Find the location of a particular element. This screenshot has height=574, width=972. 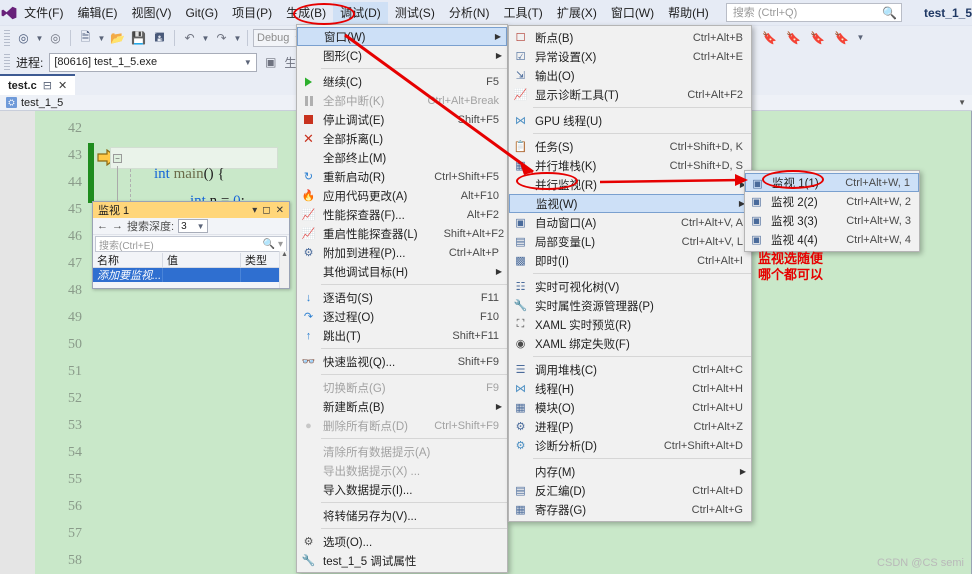

menu-item-gpu-threads: ⋈ GPU 线程(U) is located at coordinates (630, 120).